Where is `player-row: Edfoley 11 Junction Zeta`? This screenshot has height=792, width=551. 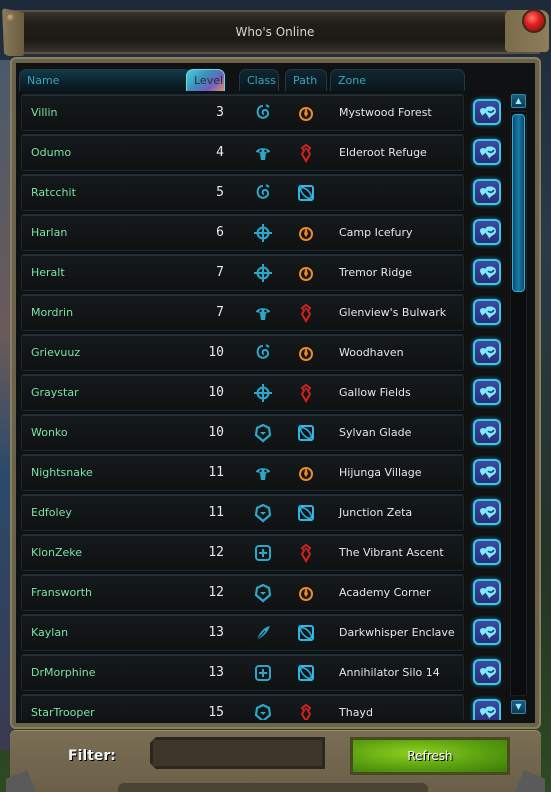
player-row: Edfoley 11 Junction Zeta is located at coordinates (242, 512).